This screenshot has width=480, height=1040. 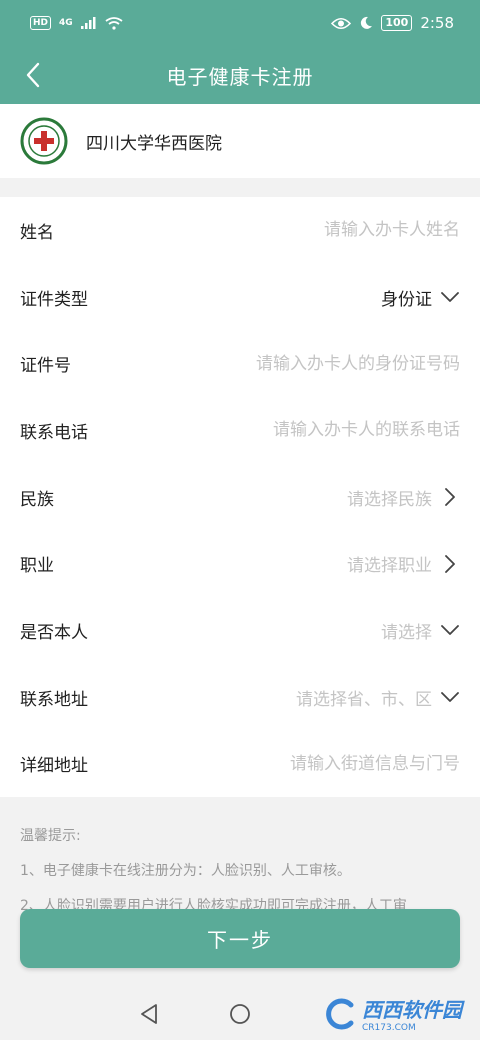 I want to click on form-row-ethnicity: 民族 请选择民族, so click(x=240, y=497).